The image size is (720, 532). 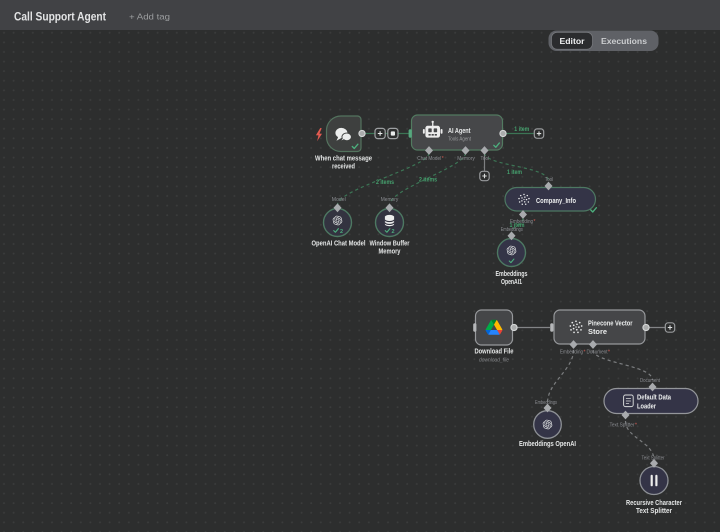 I want to click on svg-text: Loader, so click(x=646, y=407).